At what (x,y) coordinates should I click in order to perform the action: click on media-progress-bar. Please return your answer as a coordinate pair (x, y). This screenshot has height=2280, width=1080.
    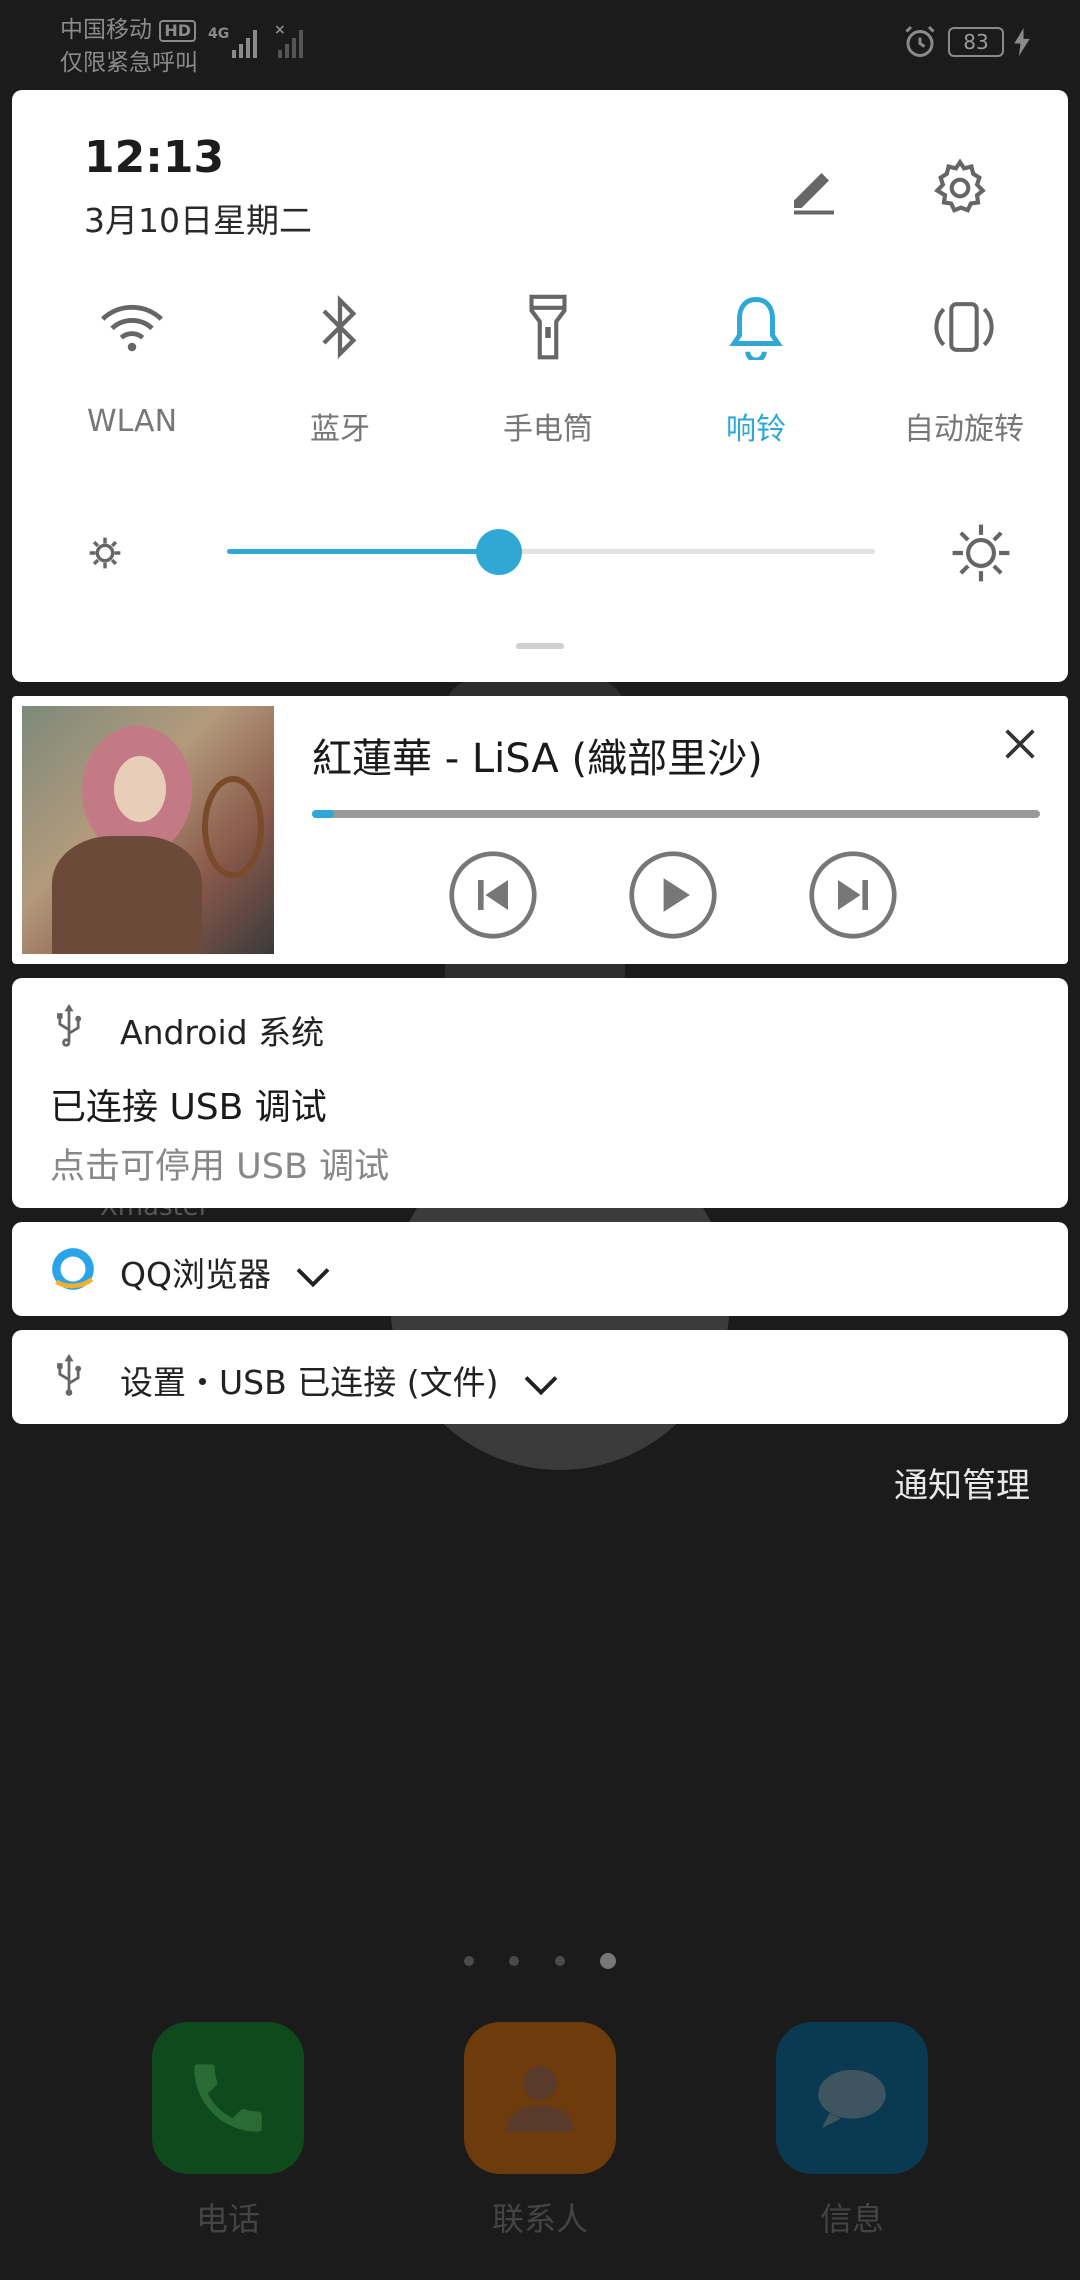
    Looking at the image, I should click on (676, 814).